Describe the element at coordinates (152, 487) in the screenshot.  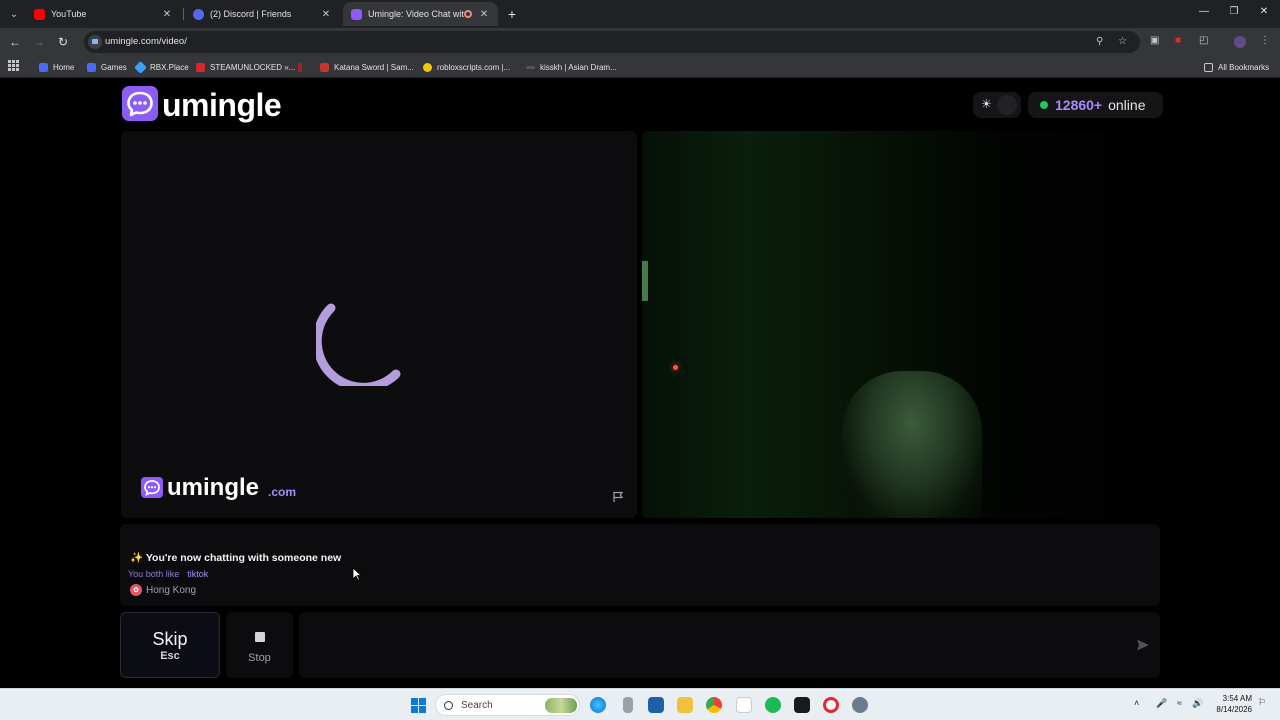
I see `watermark-logo-icon` at that location.